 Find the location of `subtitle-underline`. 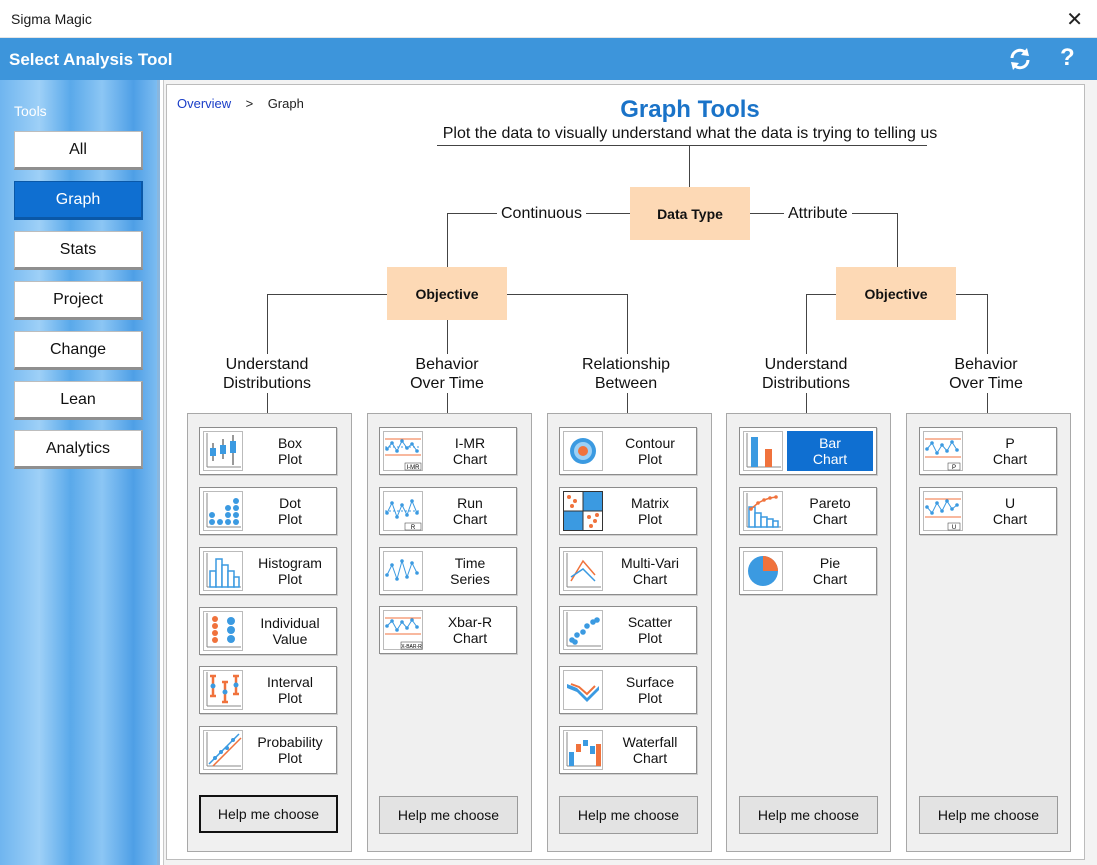

subtitle-underline is located at coordinates (682, 145).